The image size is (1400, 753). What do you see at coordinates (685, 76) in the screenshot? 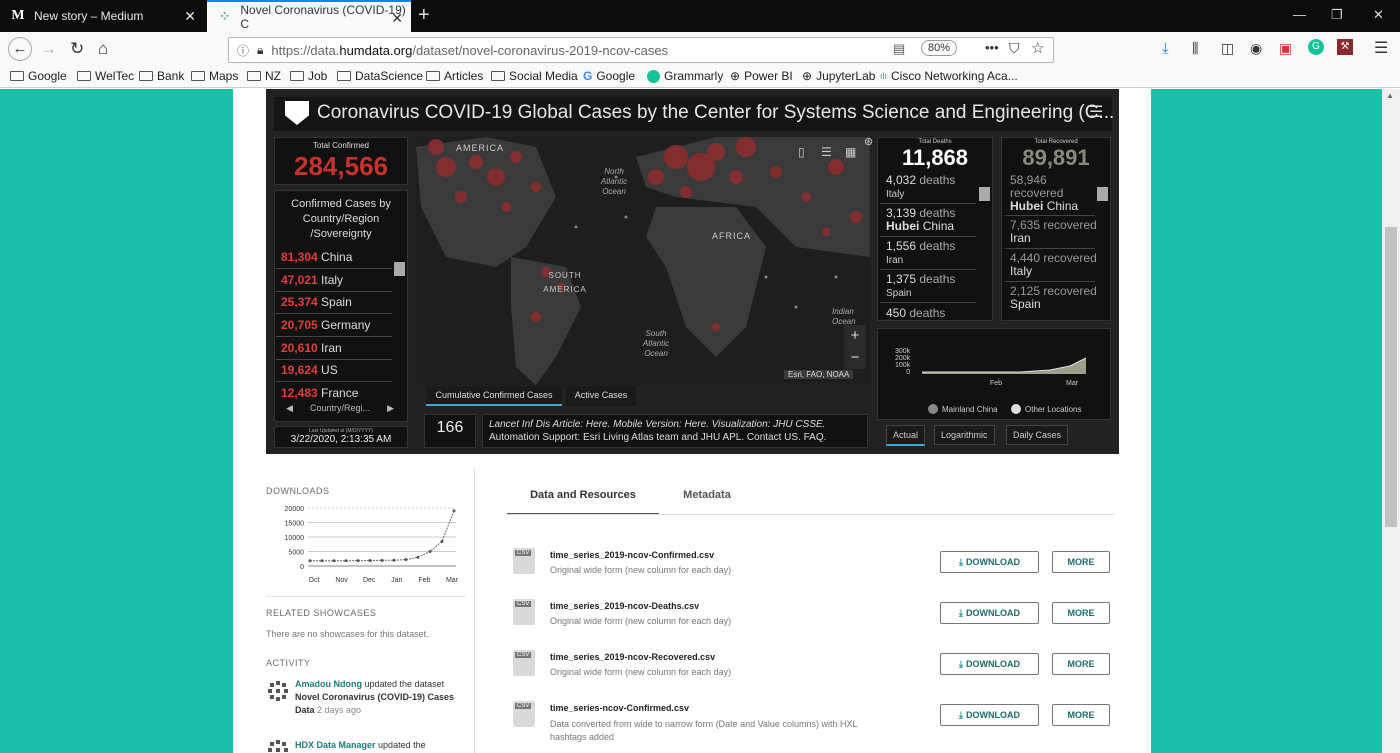
I see `bookmark-grammarly: Grammarly` at bounding box center [685, 76].